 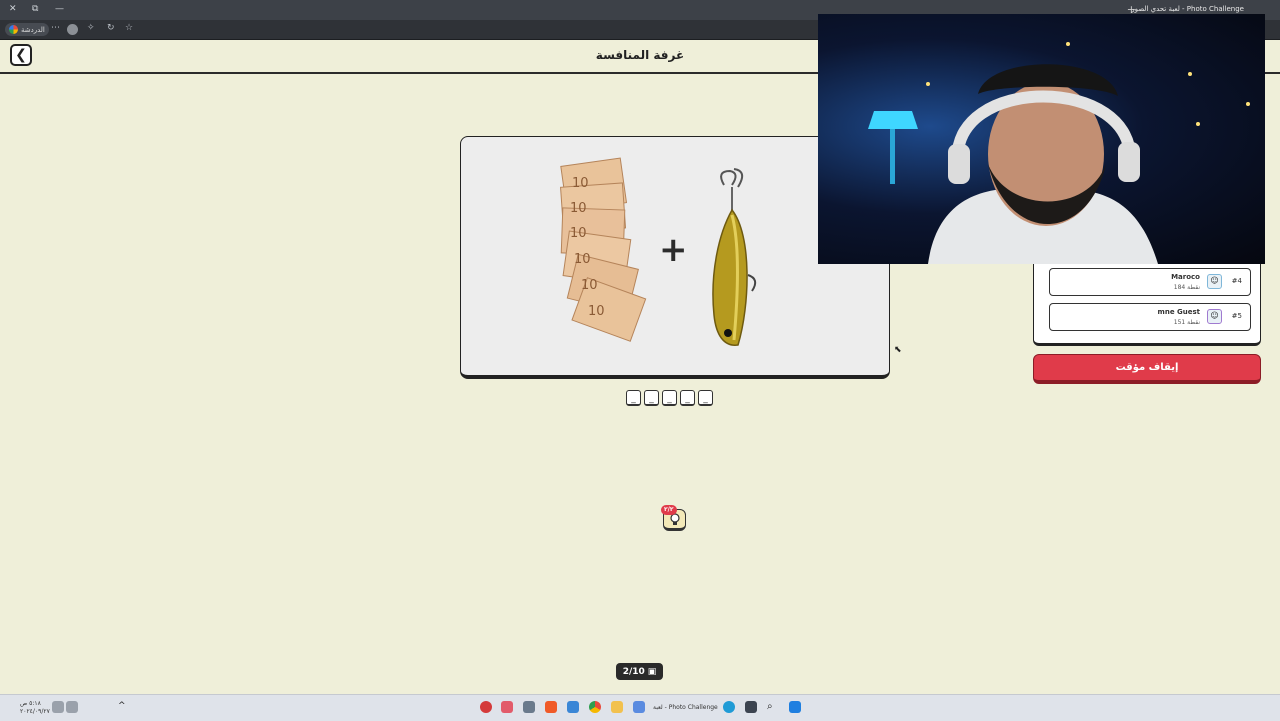 I want to click on extensions-icon: ✧, so click(x=91, y=28).